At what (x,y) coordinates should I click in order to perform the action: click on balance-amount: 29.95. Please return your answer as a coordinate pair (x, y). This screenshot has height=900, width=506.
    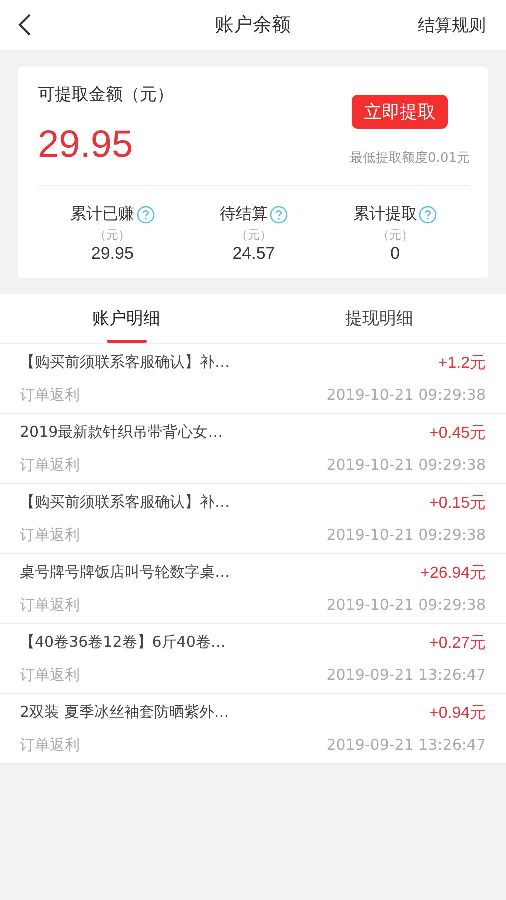
    Looking at the image, I should click on (86, 145).